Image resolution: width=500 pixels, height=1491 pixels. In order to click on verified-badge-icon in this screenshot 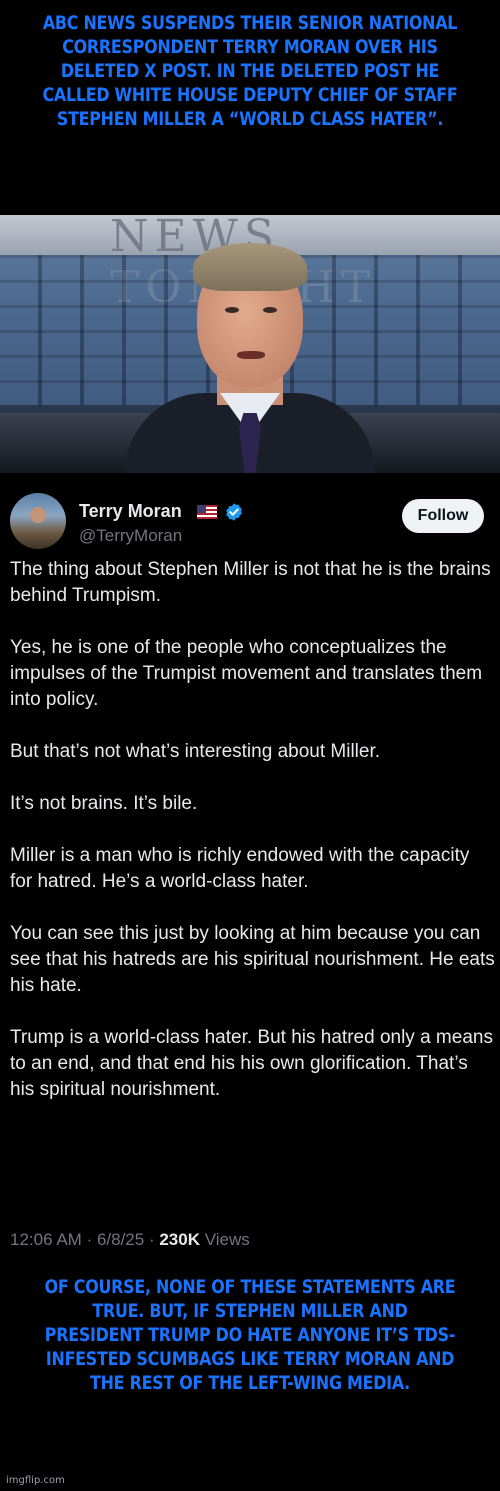, I will do `click(234, 512)`.